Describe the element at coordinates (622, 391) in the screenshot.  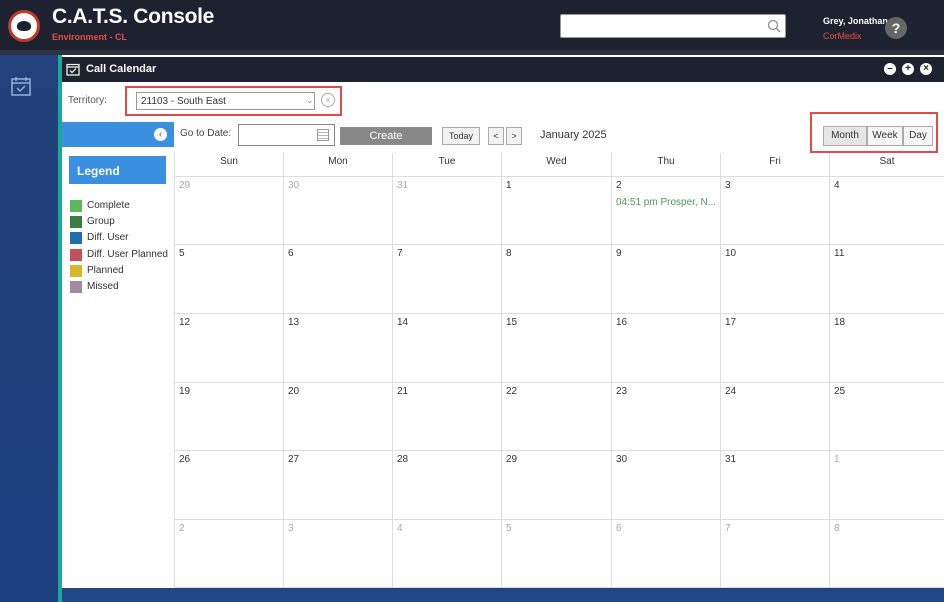
I see `day-number: 23` at that location.